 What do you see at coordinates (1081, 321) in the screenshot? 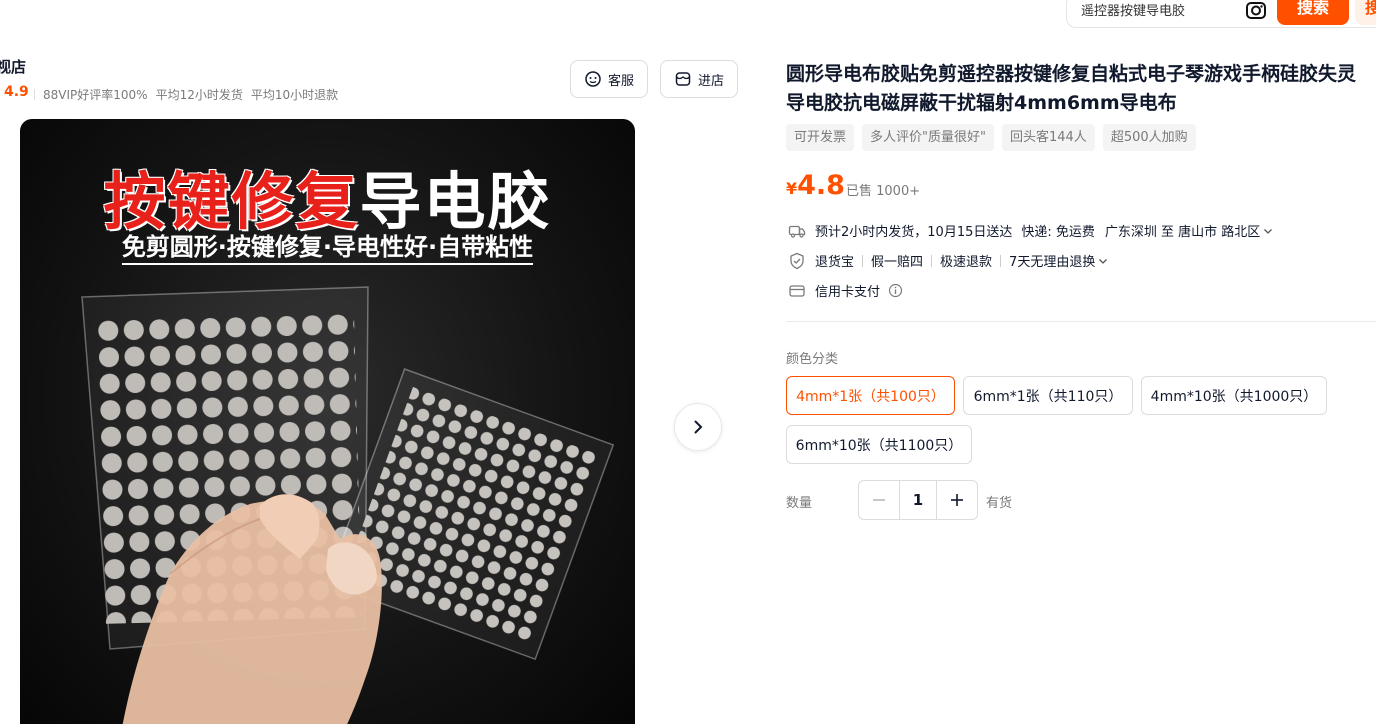
I see `section-divider` at bounding box center [1081, 321].